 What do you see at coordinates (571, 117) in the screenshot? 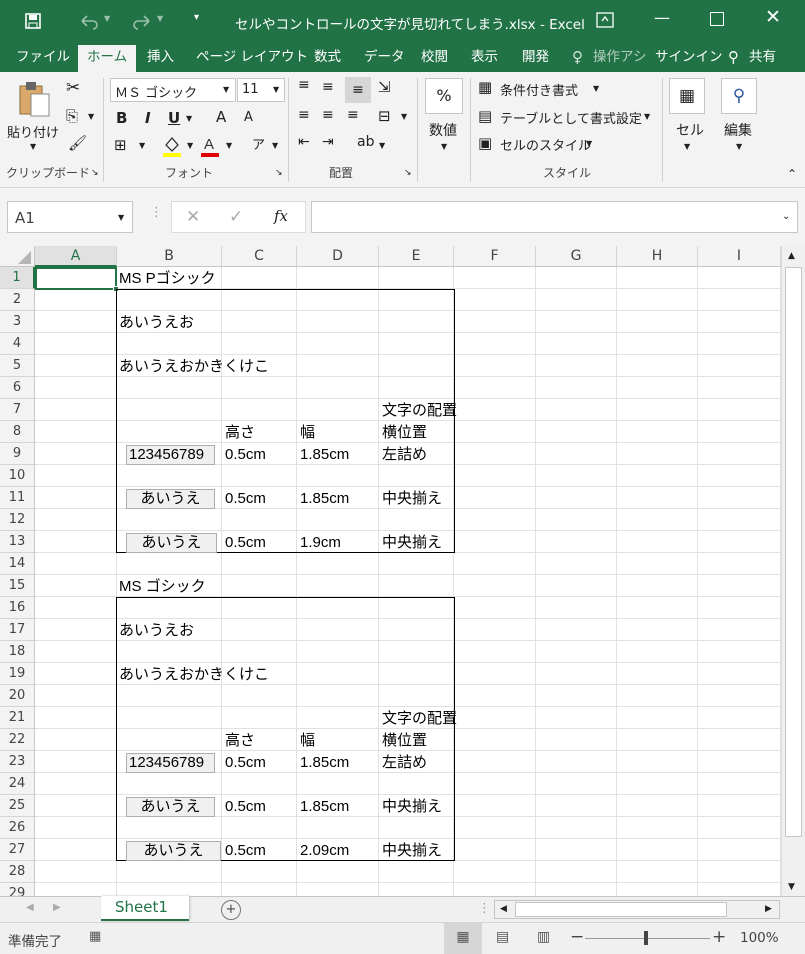
I see `table-format-button: テーブルとして書式設定` at bounding box center [571, 117].